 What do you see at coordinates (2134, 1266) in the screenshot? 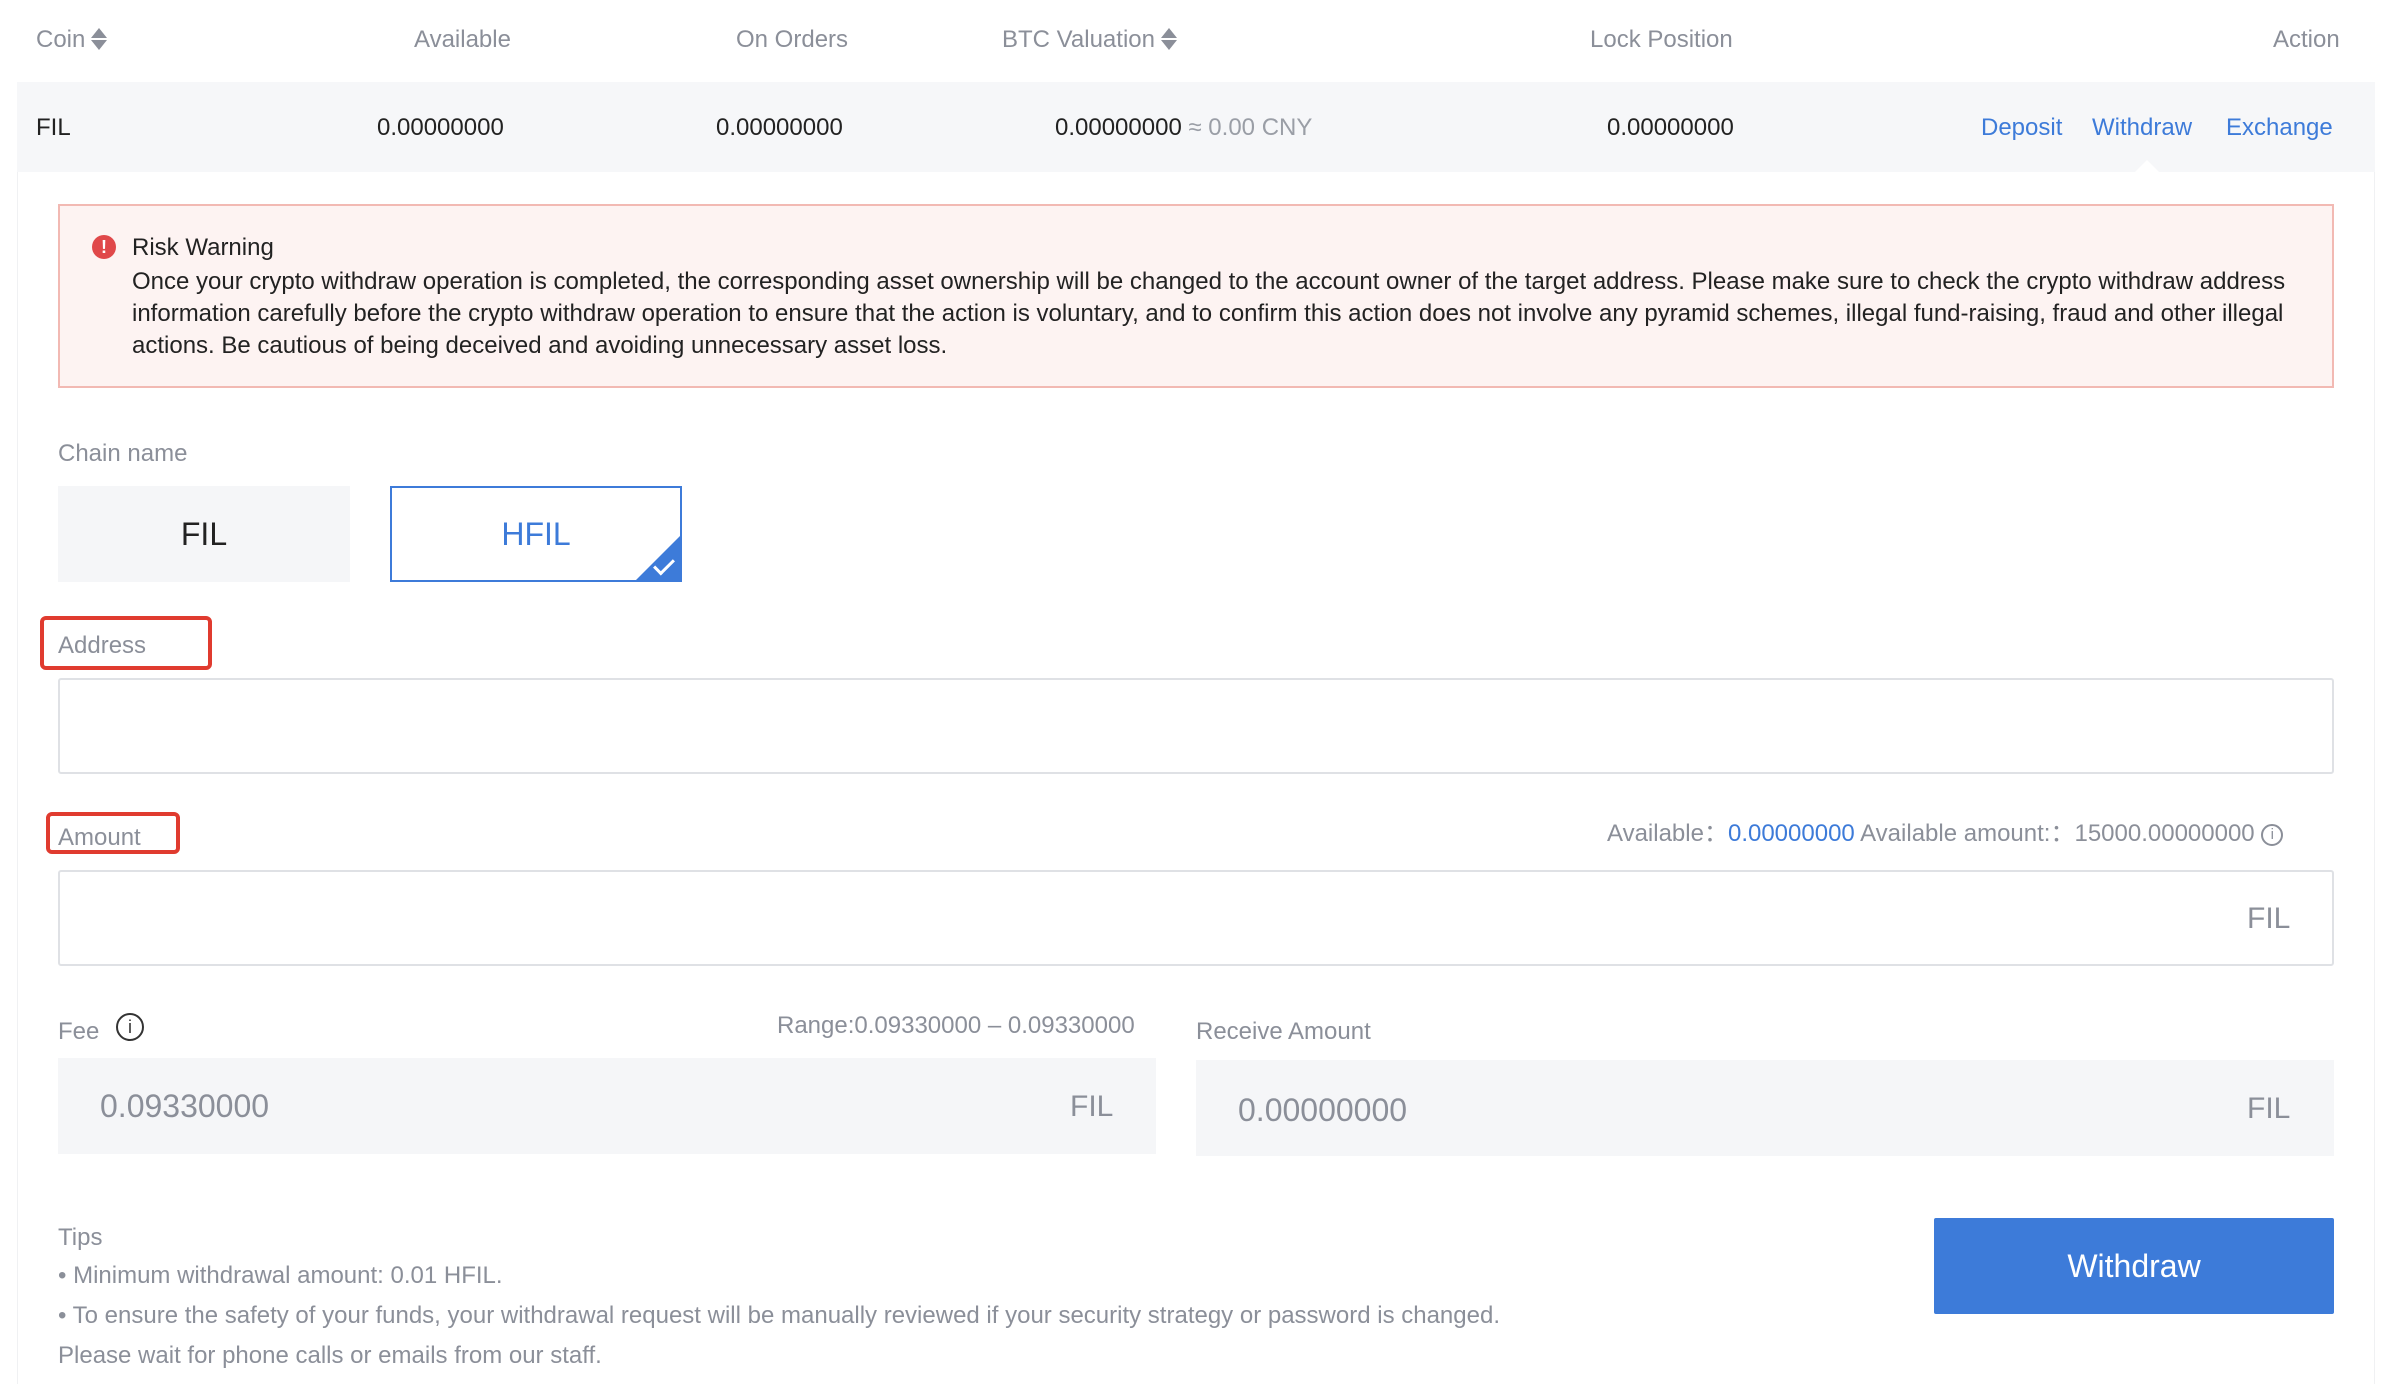
I see `withdraw-button: Withdraw` at bounding box center [2134, 1266].